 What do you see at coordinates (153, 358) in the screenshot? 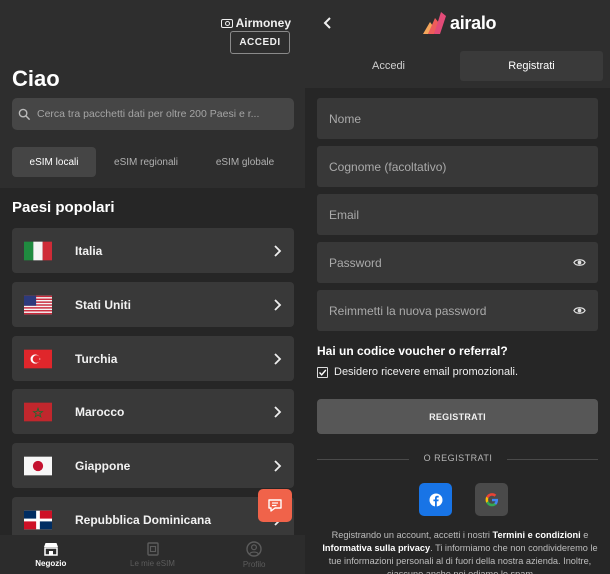
I see `country-item-turkey: Turchia` at bounding box center [153, 358].